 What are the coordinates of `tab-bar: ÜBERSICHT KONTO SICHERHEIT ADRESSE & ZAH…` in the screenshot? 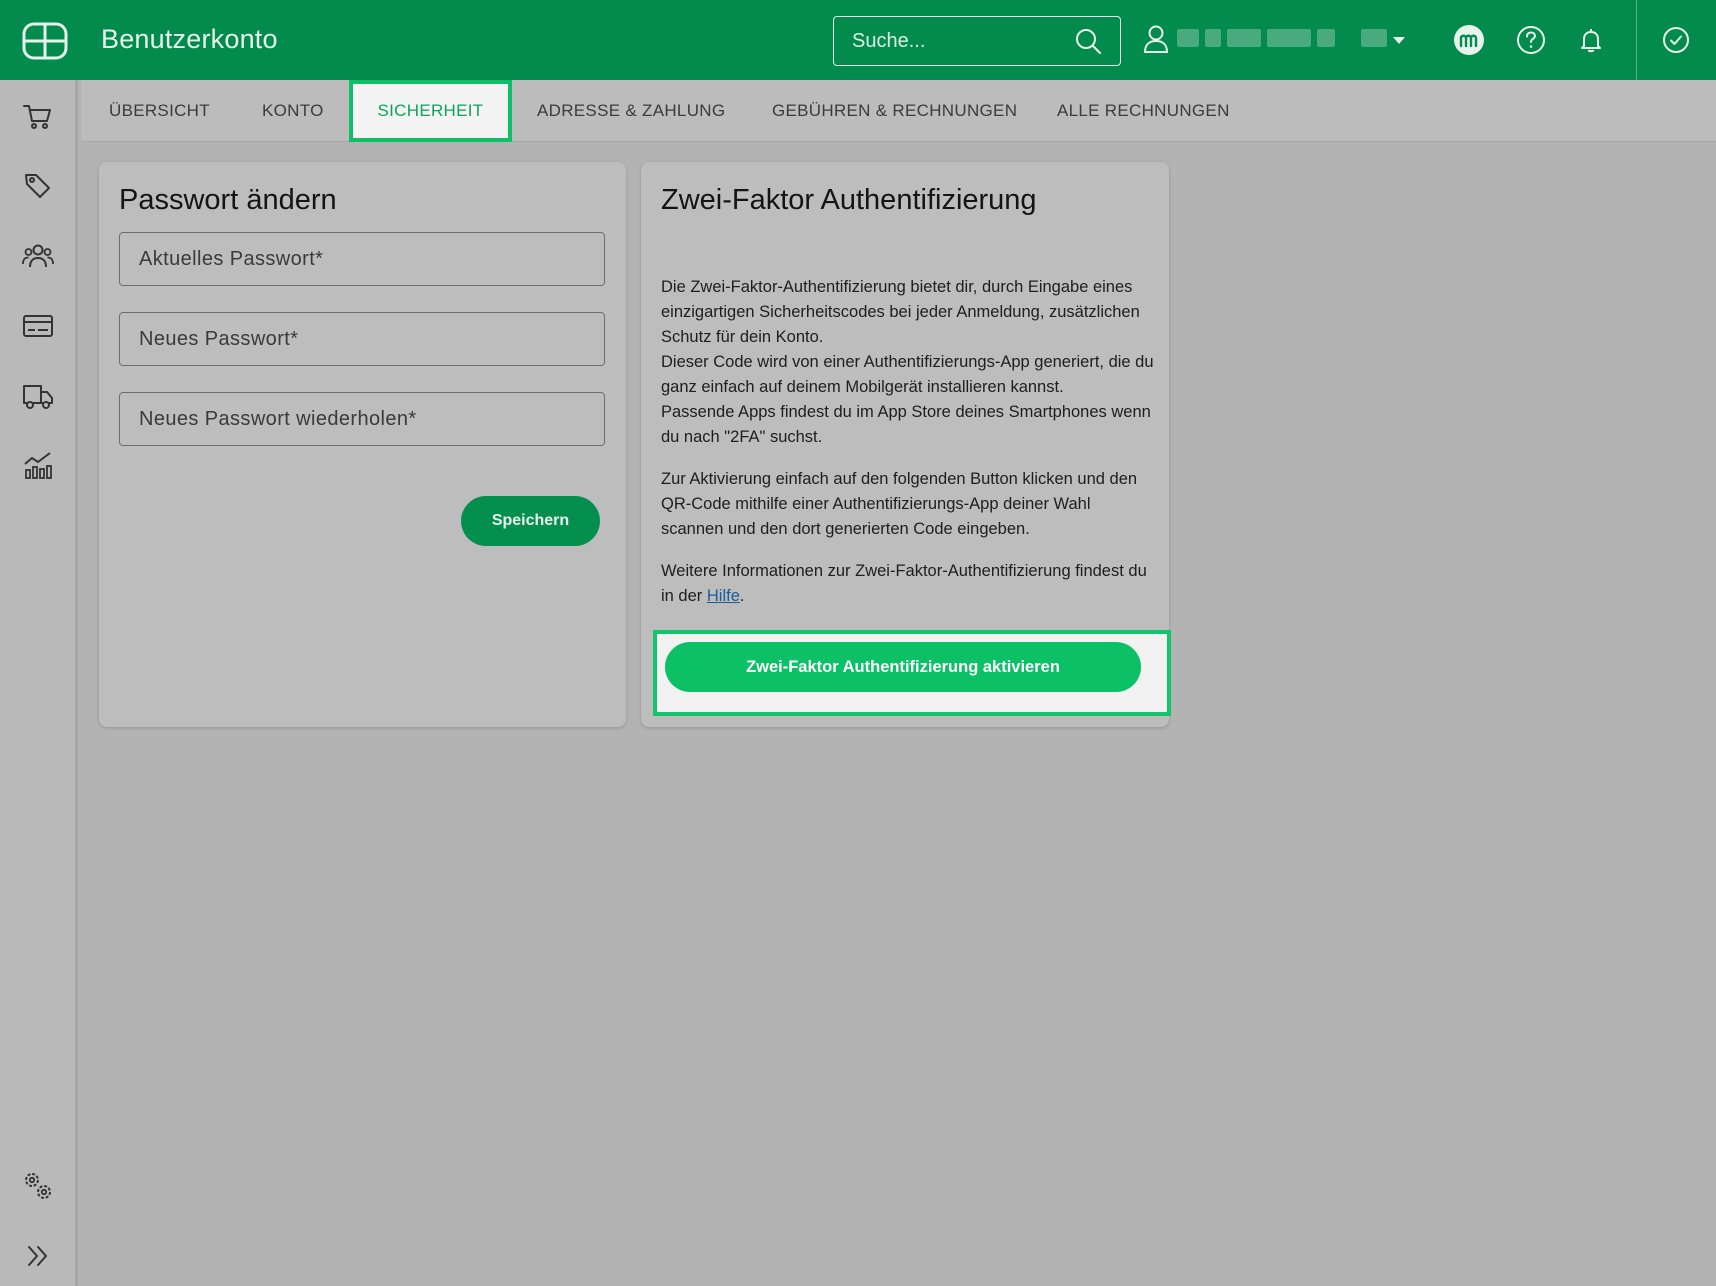 It's located at (898, 111).